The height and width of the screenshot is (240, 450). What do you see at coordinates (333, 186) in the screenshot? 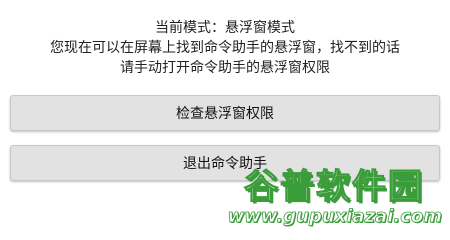
I see `watermark-logo-text: 谷普软件园` at bounding box center [333, 186].